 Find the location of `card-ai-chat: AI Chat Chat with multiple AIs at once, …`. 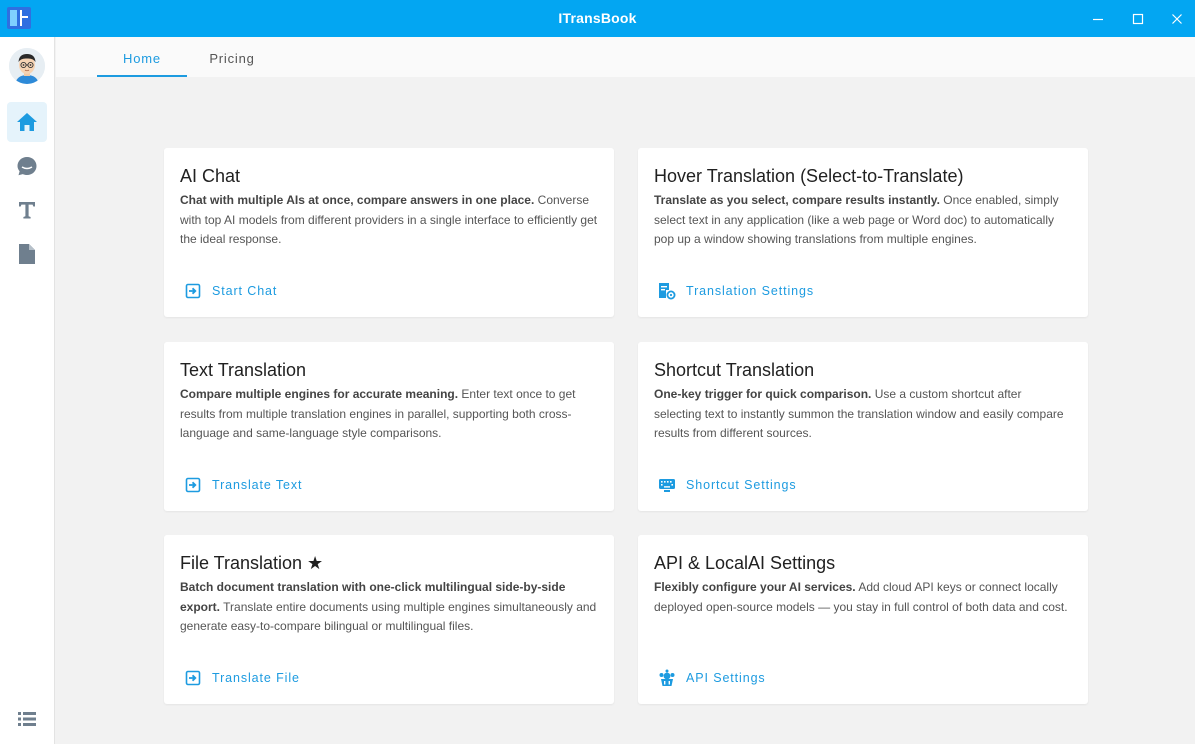

card-ai-chat: AI Chat Chat with multiple AIs at once, … is located at coordinates (389, 232).